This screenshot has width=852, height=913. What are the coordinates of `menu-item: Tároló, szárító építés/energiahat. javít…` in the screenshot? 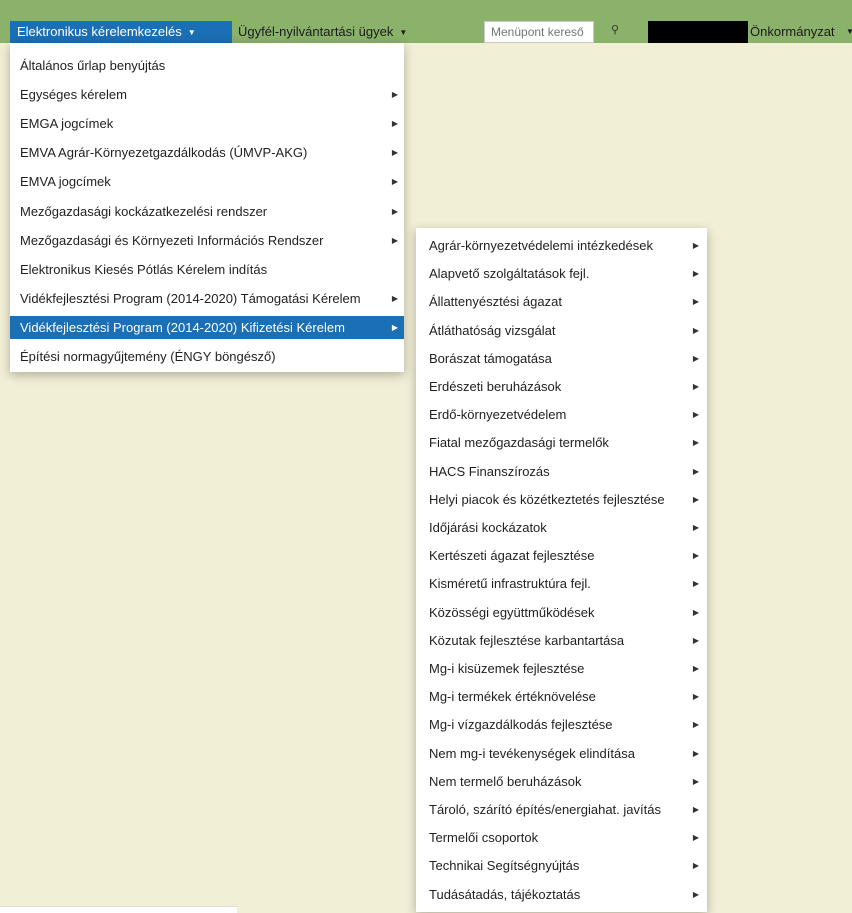 It's located at (561, 809).